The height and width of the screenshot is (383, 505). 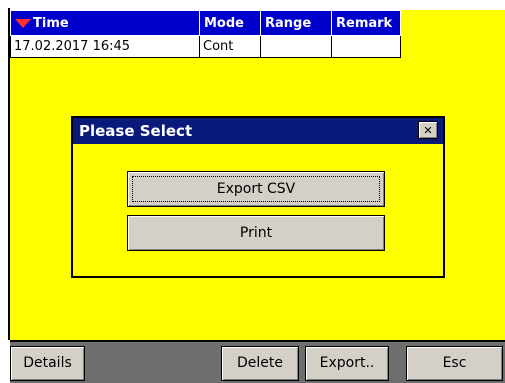 I want to click on sort-down-arrow-icon, so click(x=23, y=23).